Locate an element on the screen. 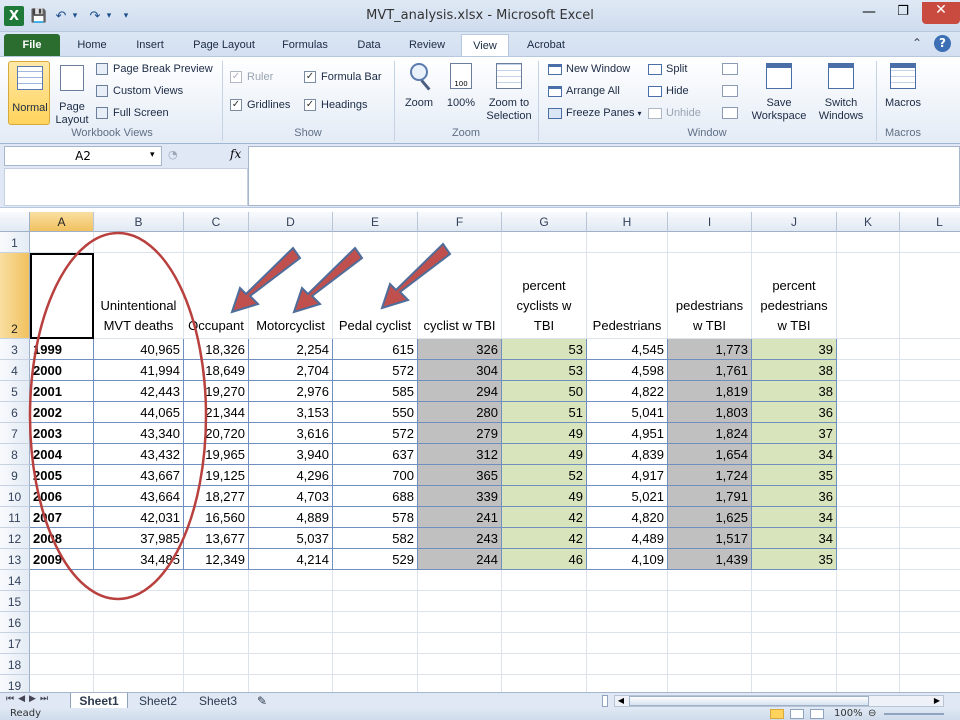 This screenshot has height=720, width=960. tab-page-layout: Page Layout is located at coordinates (224, 45).